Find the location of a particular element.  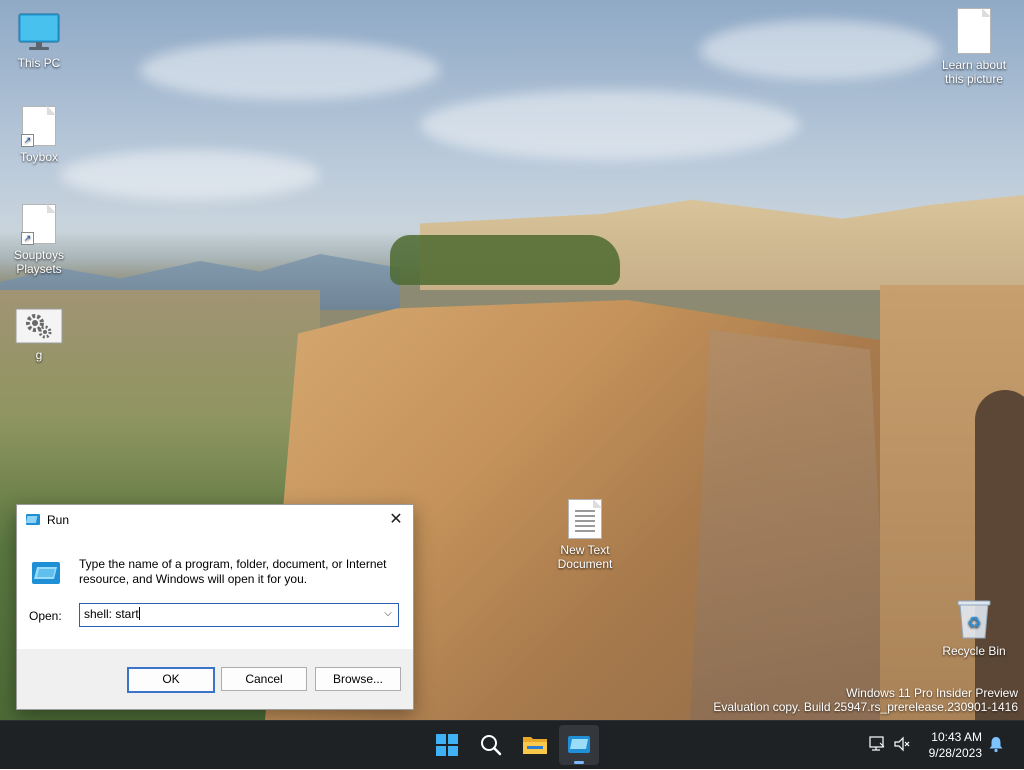

cancel-button: Cancel is located at coordinates (264, 679).